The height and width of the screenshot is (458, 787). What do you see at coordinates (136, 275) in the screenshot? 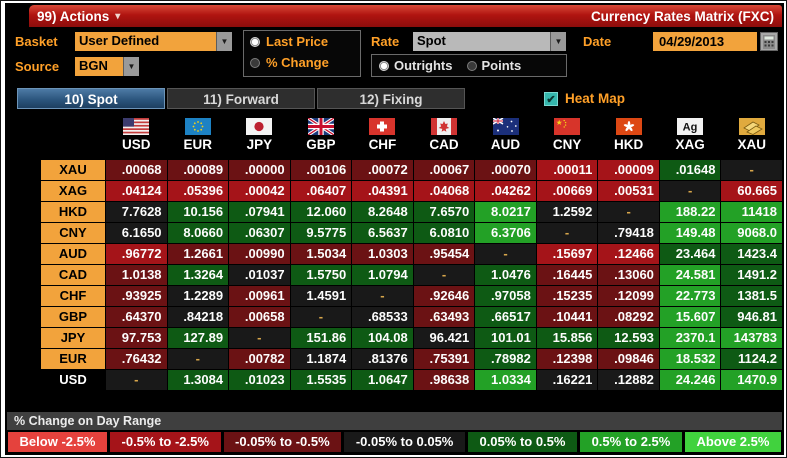
I see `rate-cell-cad-usd: 1.0138` at bounding box center [136, 275].